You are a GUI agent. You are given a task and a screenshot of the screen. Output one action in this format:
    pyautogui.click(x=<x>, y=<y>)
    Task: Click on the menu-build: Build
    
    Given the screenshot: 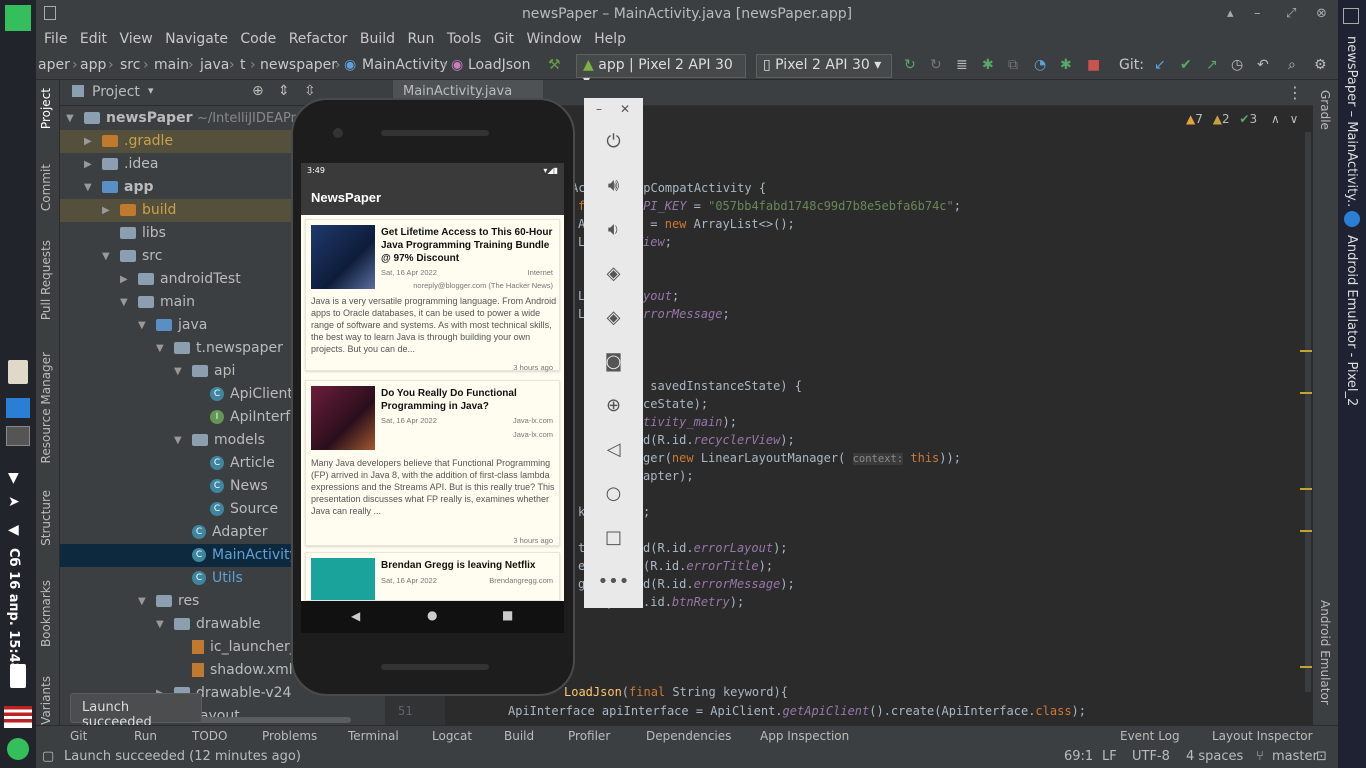 What is the action you would take?
    pyautogui.click(x=377, y=39)
    